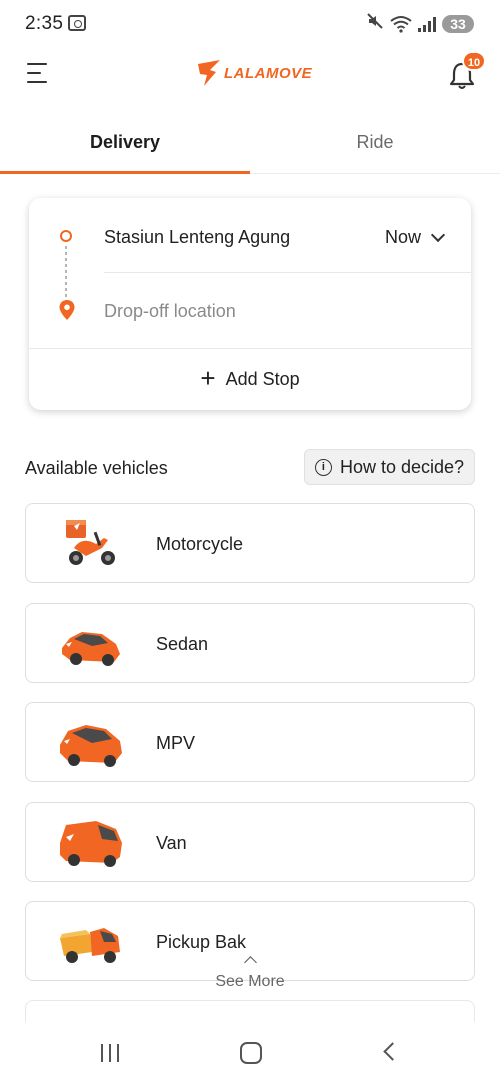  I want to click on sedan-icon, so click(91, 649).